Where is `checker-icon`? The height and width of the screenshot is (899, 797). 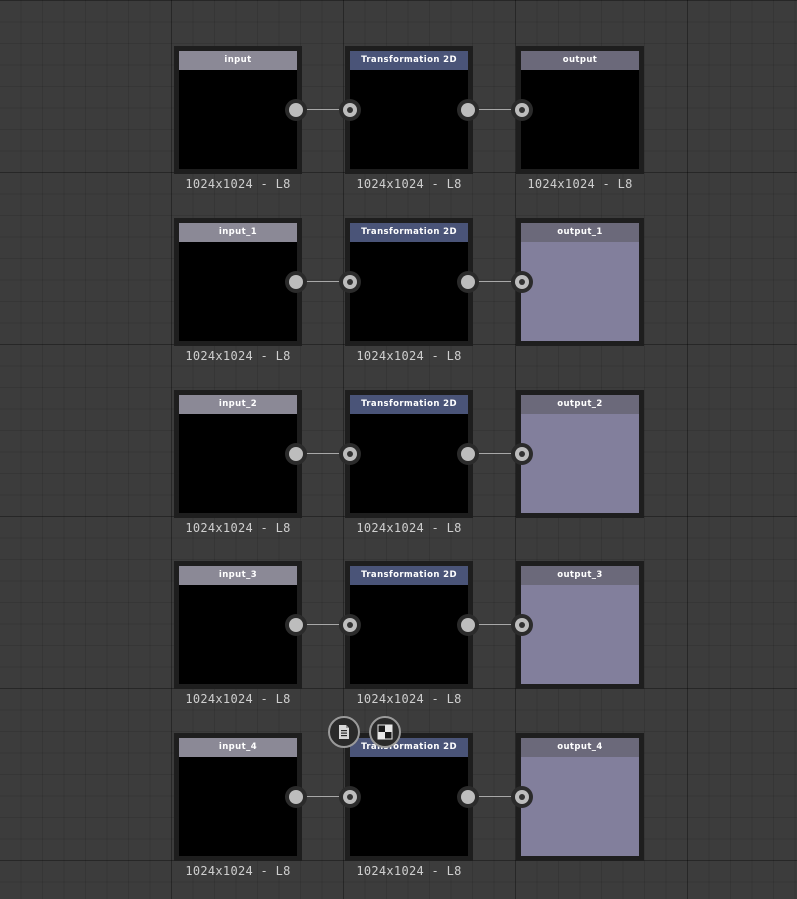 checker-icon is located at coordinates (385, 732).